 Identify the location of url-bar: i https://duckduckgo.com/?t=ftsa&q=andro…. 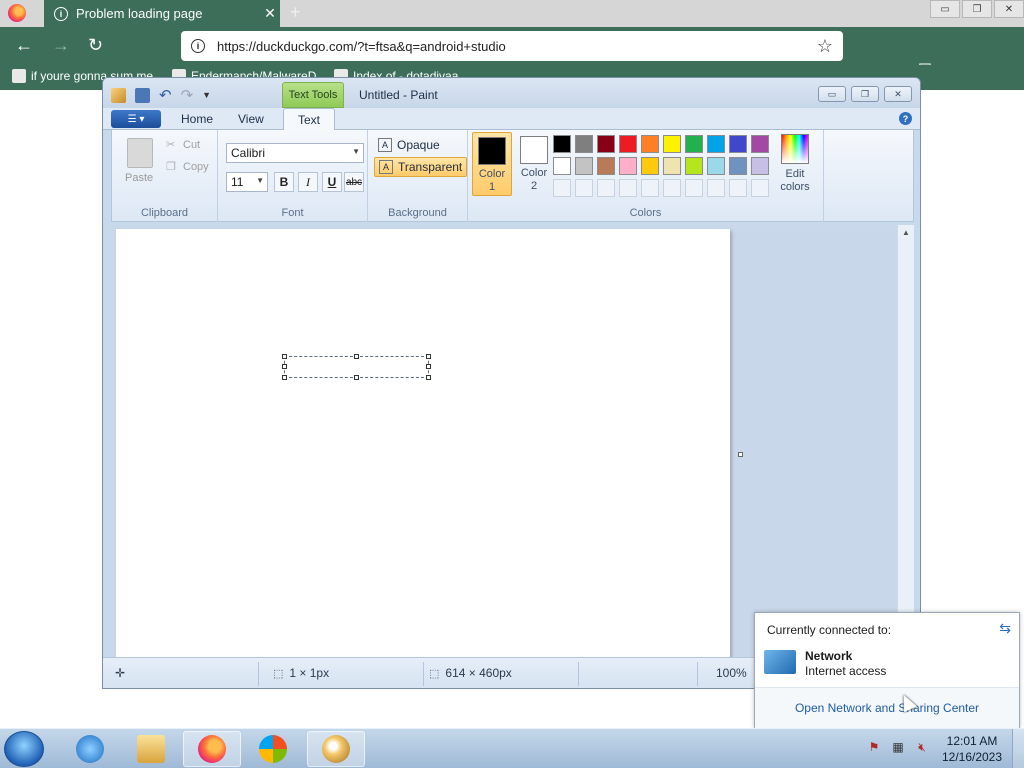
(512, 46).